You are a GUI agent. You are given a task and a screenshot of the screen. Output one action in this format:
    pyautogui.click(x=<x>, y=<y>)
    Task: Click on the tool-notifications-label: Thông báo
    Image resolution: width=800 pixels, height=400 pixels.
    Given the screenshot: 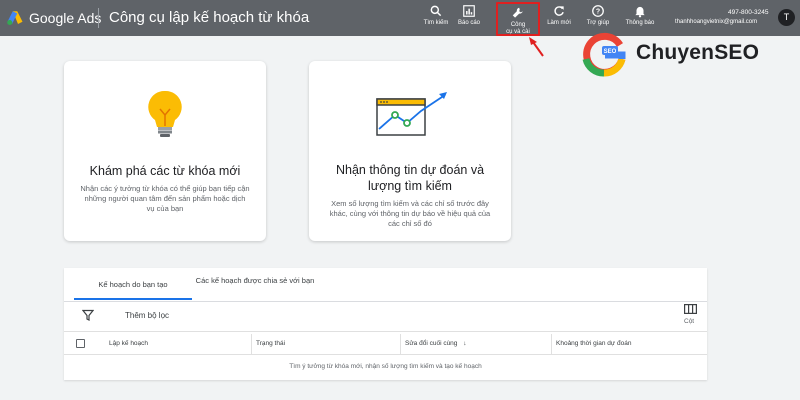 What is the action you would take?
    pyautogui.click(x=640, y=23)
    